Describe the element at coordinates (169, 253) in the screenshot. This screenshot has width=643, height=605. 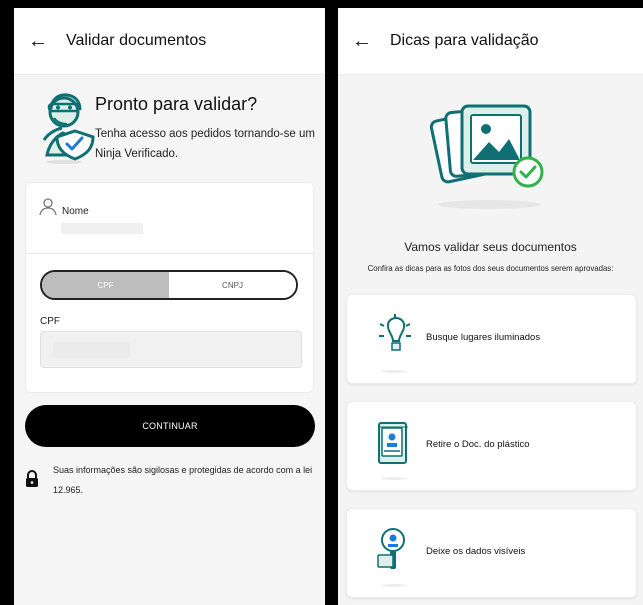
I see `form-divider` at that location.